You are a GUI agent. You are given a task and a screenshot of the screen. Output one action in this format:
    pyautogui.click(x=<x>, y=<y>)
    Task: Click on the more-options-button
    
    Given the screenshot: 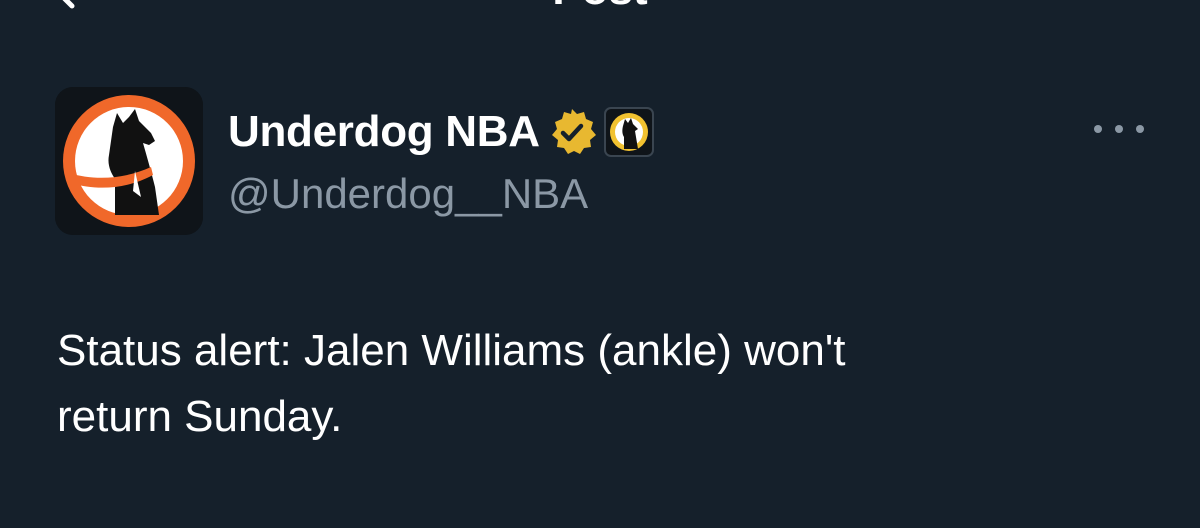 What is the action you would take?
    pyautogui.click(x=1119, y=129)
    